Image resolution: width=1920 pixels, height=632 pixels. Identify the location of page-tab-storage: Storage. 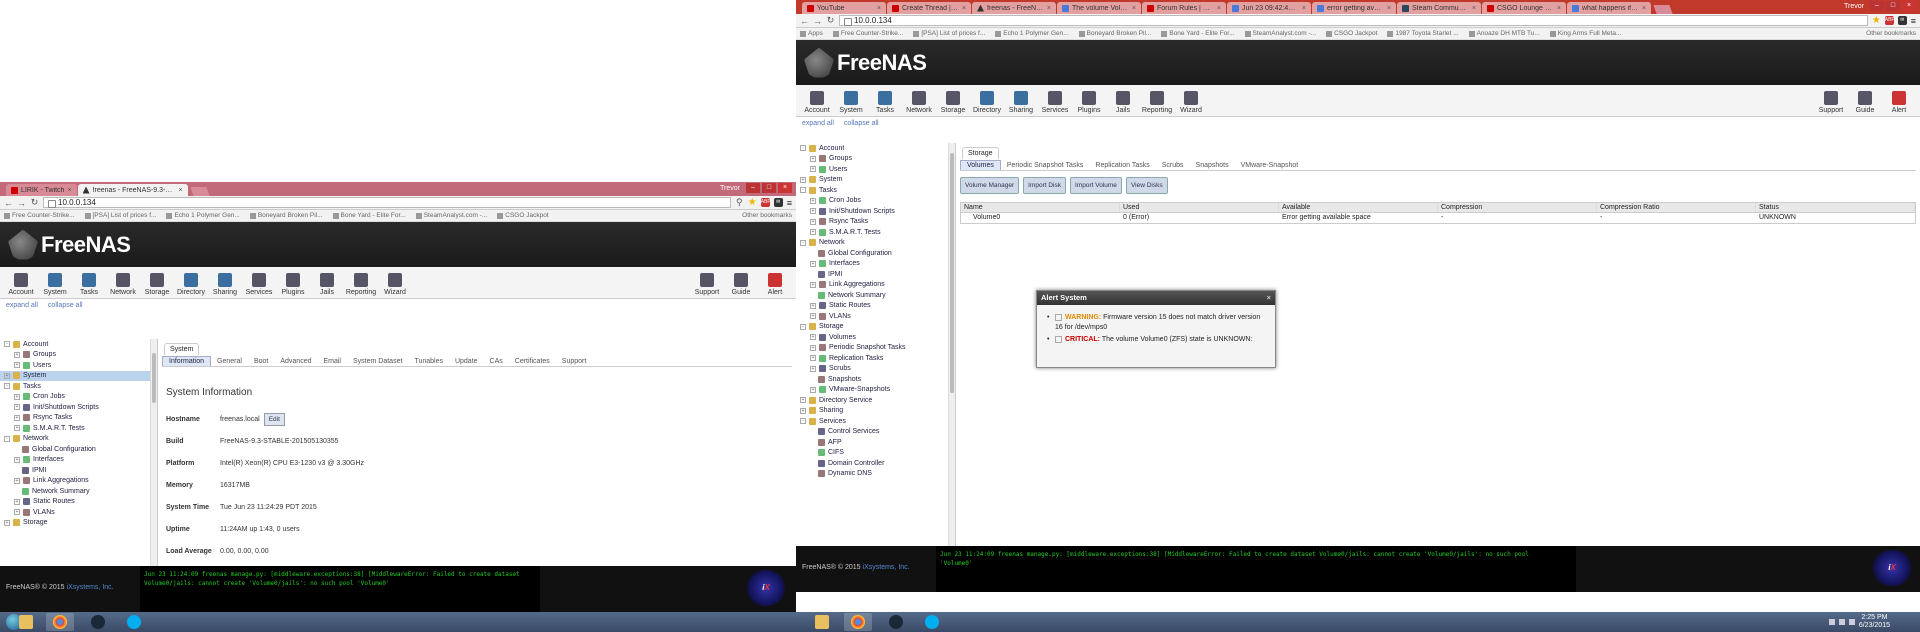
(980, 153).